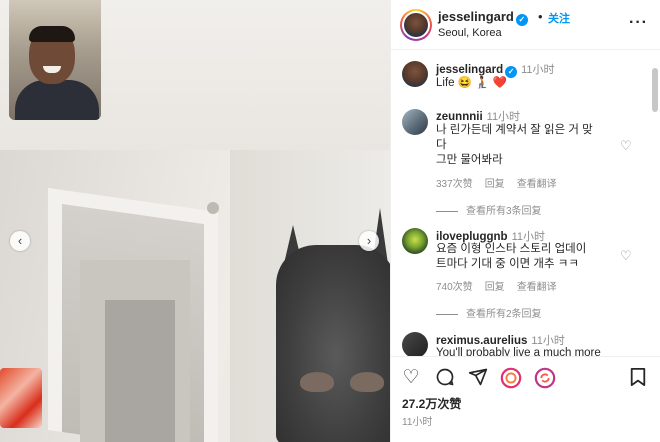  I want to click on author-avatar, so click(416, 25).